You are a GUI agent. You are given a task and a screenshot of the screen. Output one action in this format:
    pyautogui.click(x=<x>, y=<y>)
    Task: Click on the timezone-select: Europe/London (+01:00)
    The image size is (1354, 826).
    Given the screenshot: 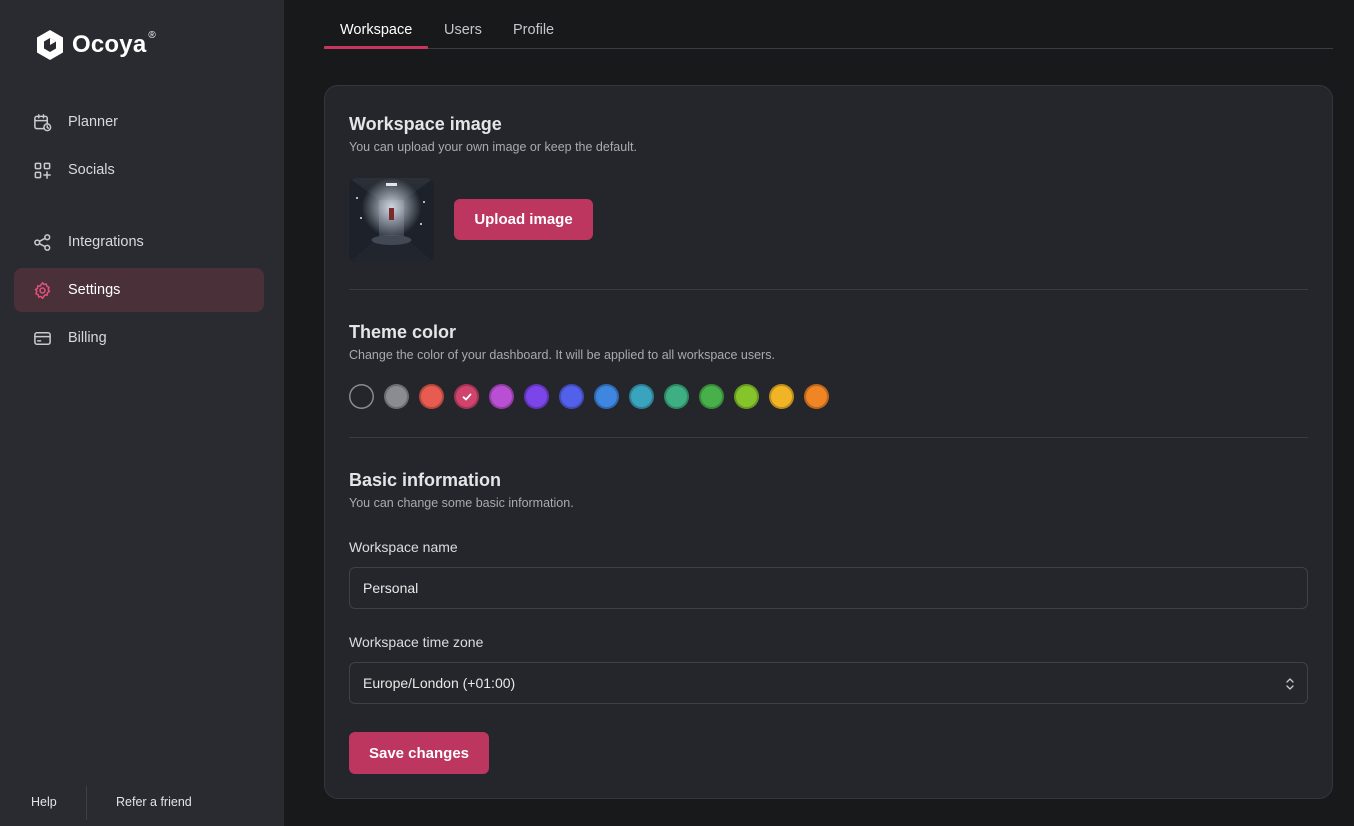 What is the action you would take?
    pyautogui.click(x=828, y=683)
    